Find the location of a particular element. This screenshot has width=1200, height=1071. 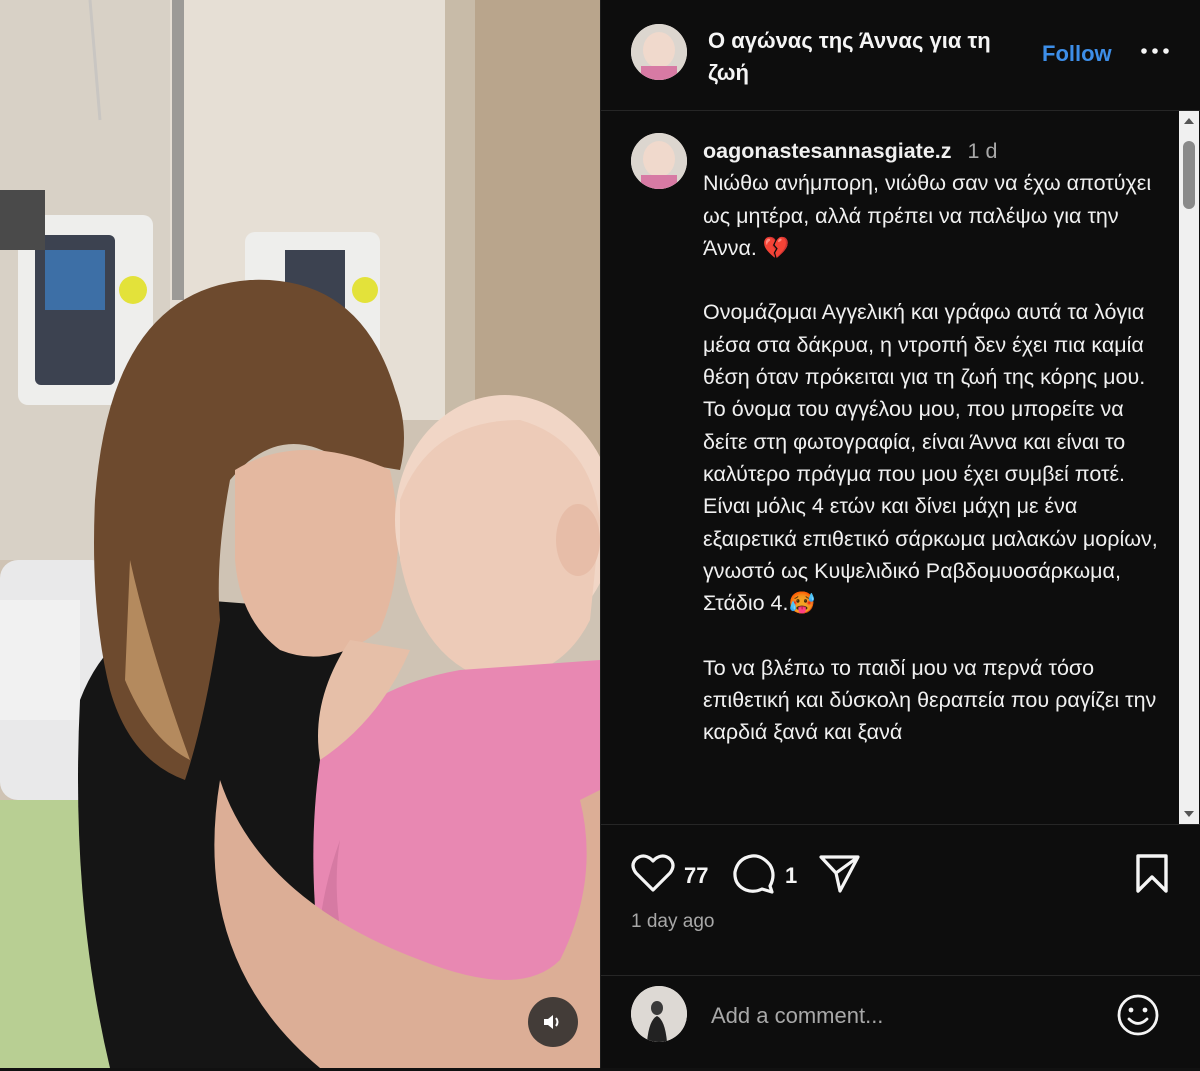

account-title: Ο αγώνας της Άννας για τη ζωή is located at coordinates (870, 57).